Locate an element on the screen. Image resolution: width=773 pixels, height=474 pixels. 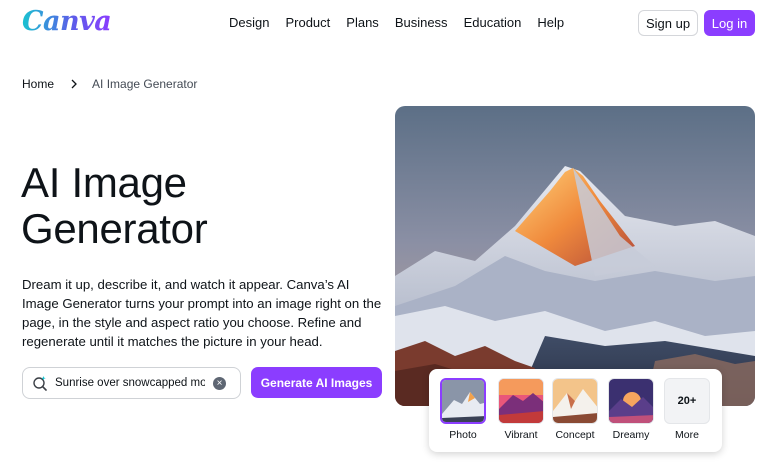
clear-icon: × is located at coordinates (219, 383).